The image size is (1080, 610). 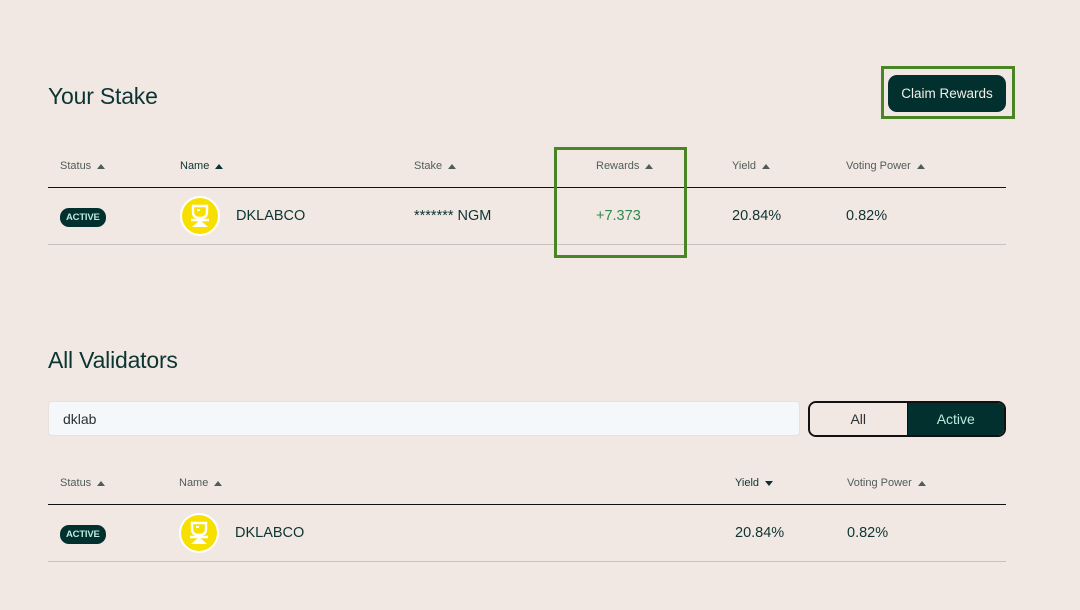 I want to click on validator-search-input, so click(x=424, y=418).